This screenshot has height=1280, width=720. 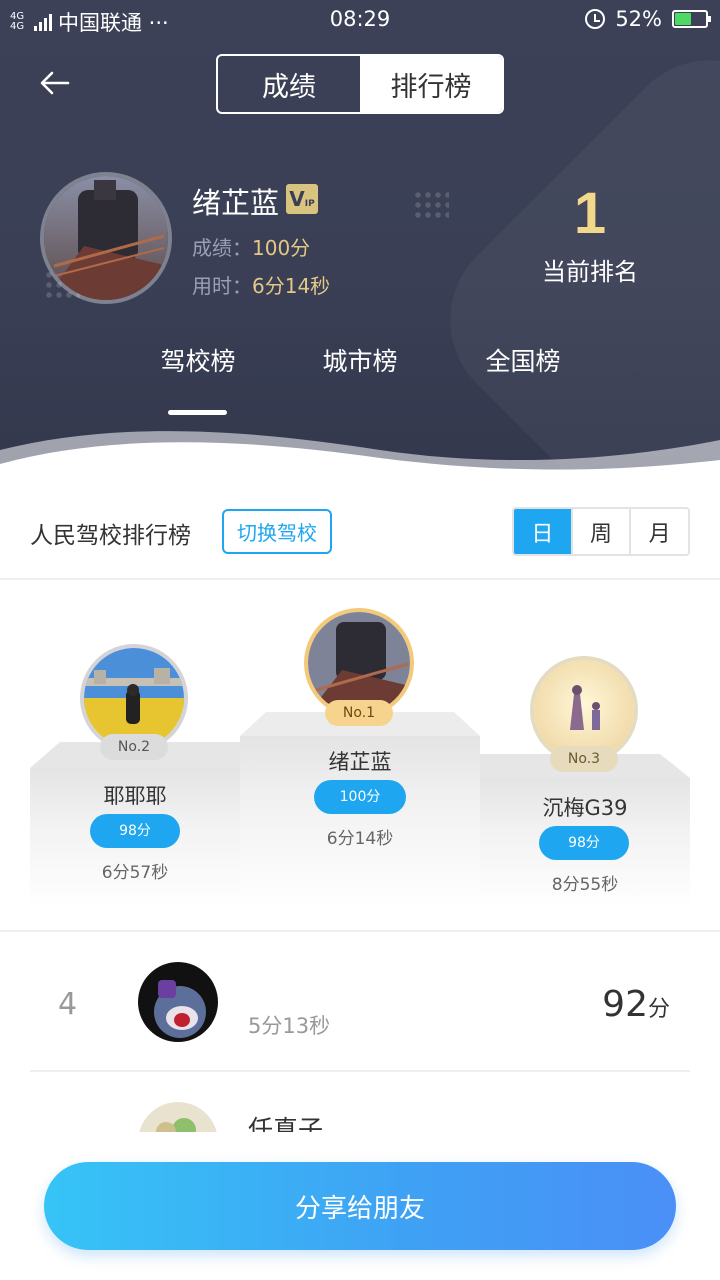 I want to click on tab-scores: 成绩, so click(x=289, y=84).